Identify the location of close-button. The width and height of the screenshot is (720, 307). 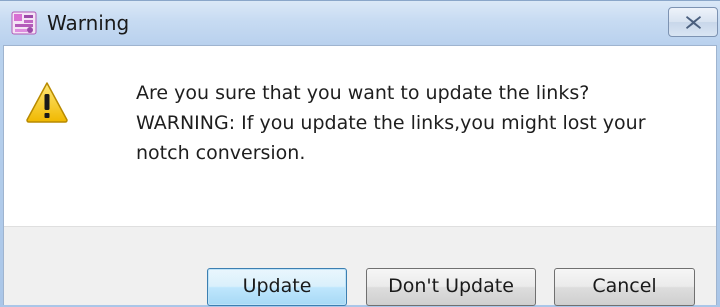
(693, 22).